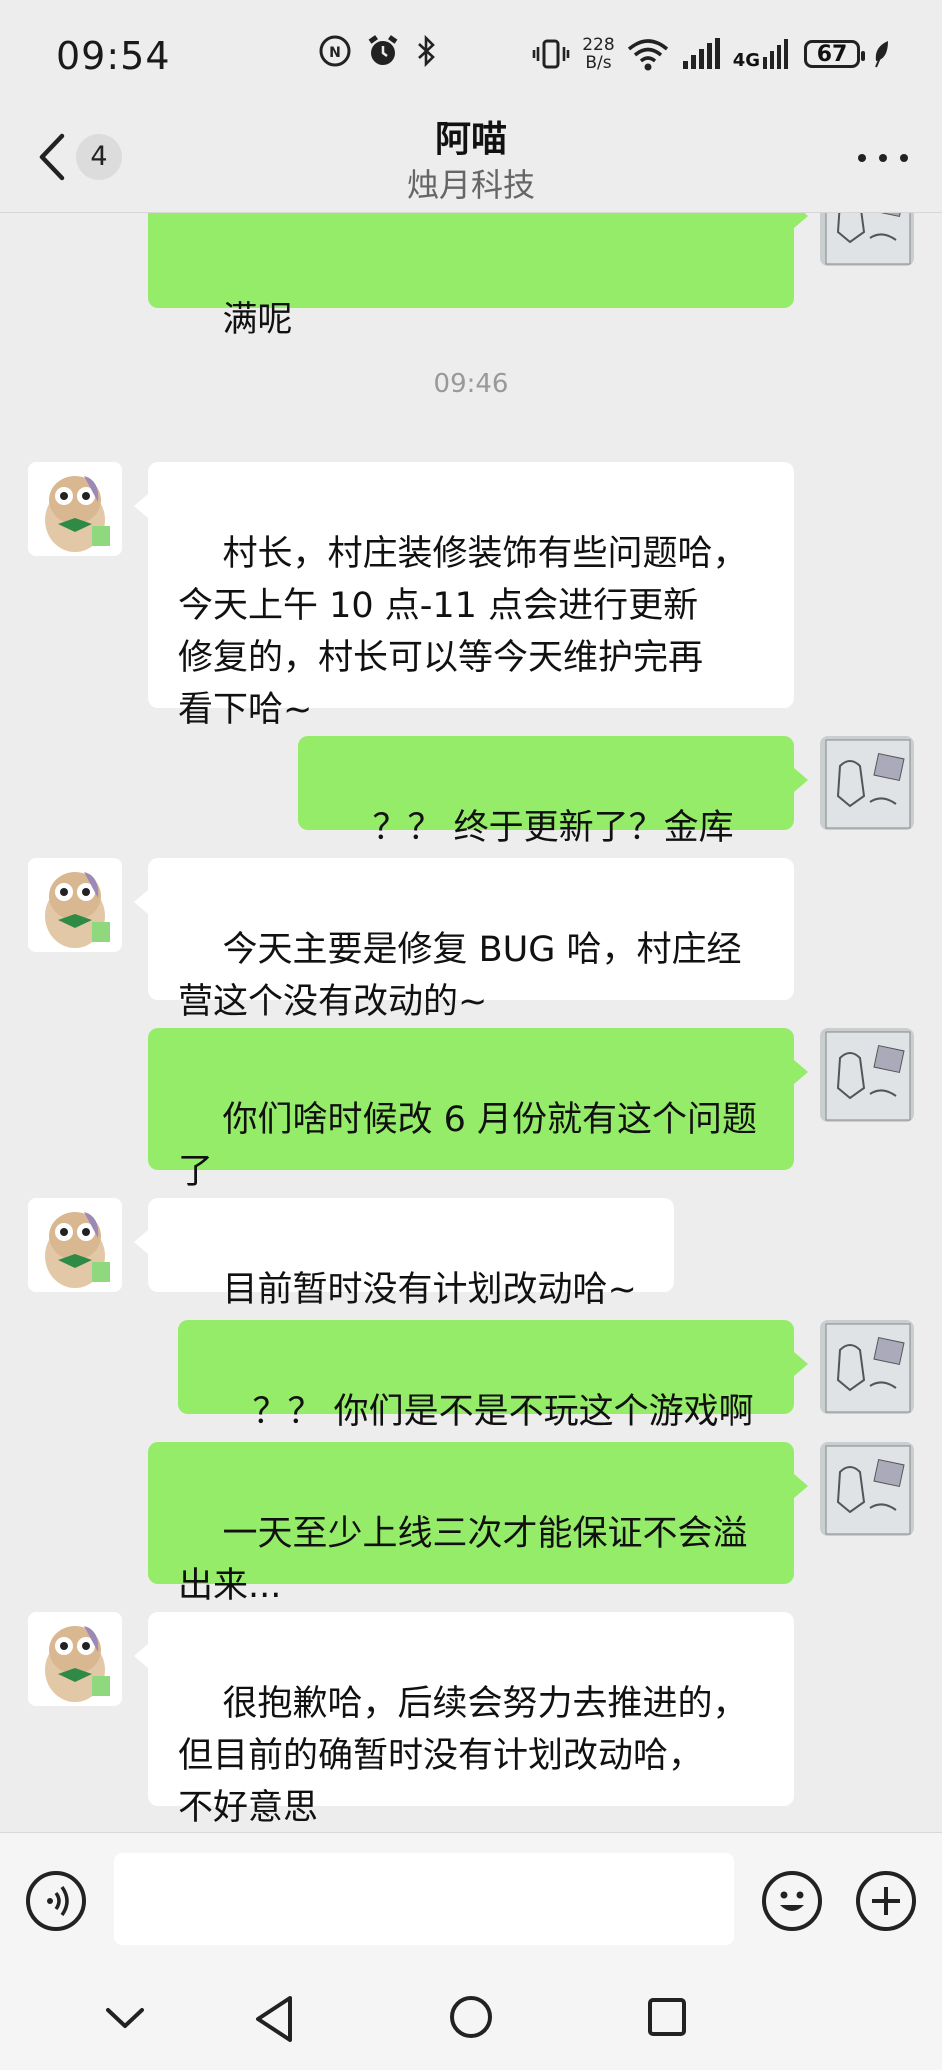 The width and height of the screenshot is (942, 2070). I want to click on timestamp: 09:46, so click(471, 384).